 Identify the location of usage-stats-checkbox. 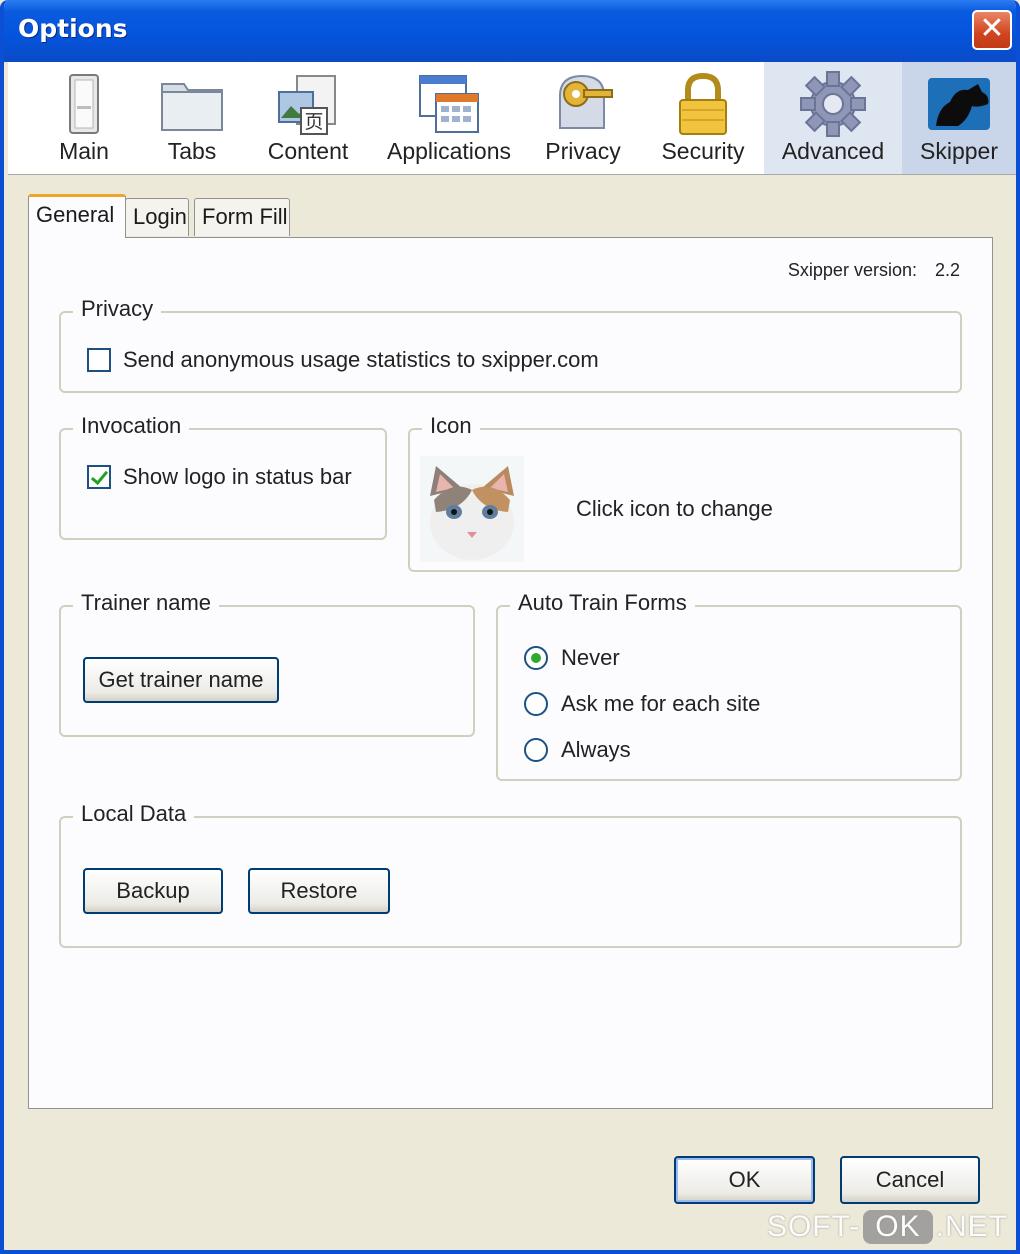
(99, 360).